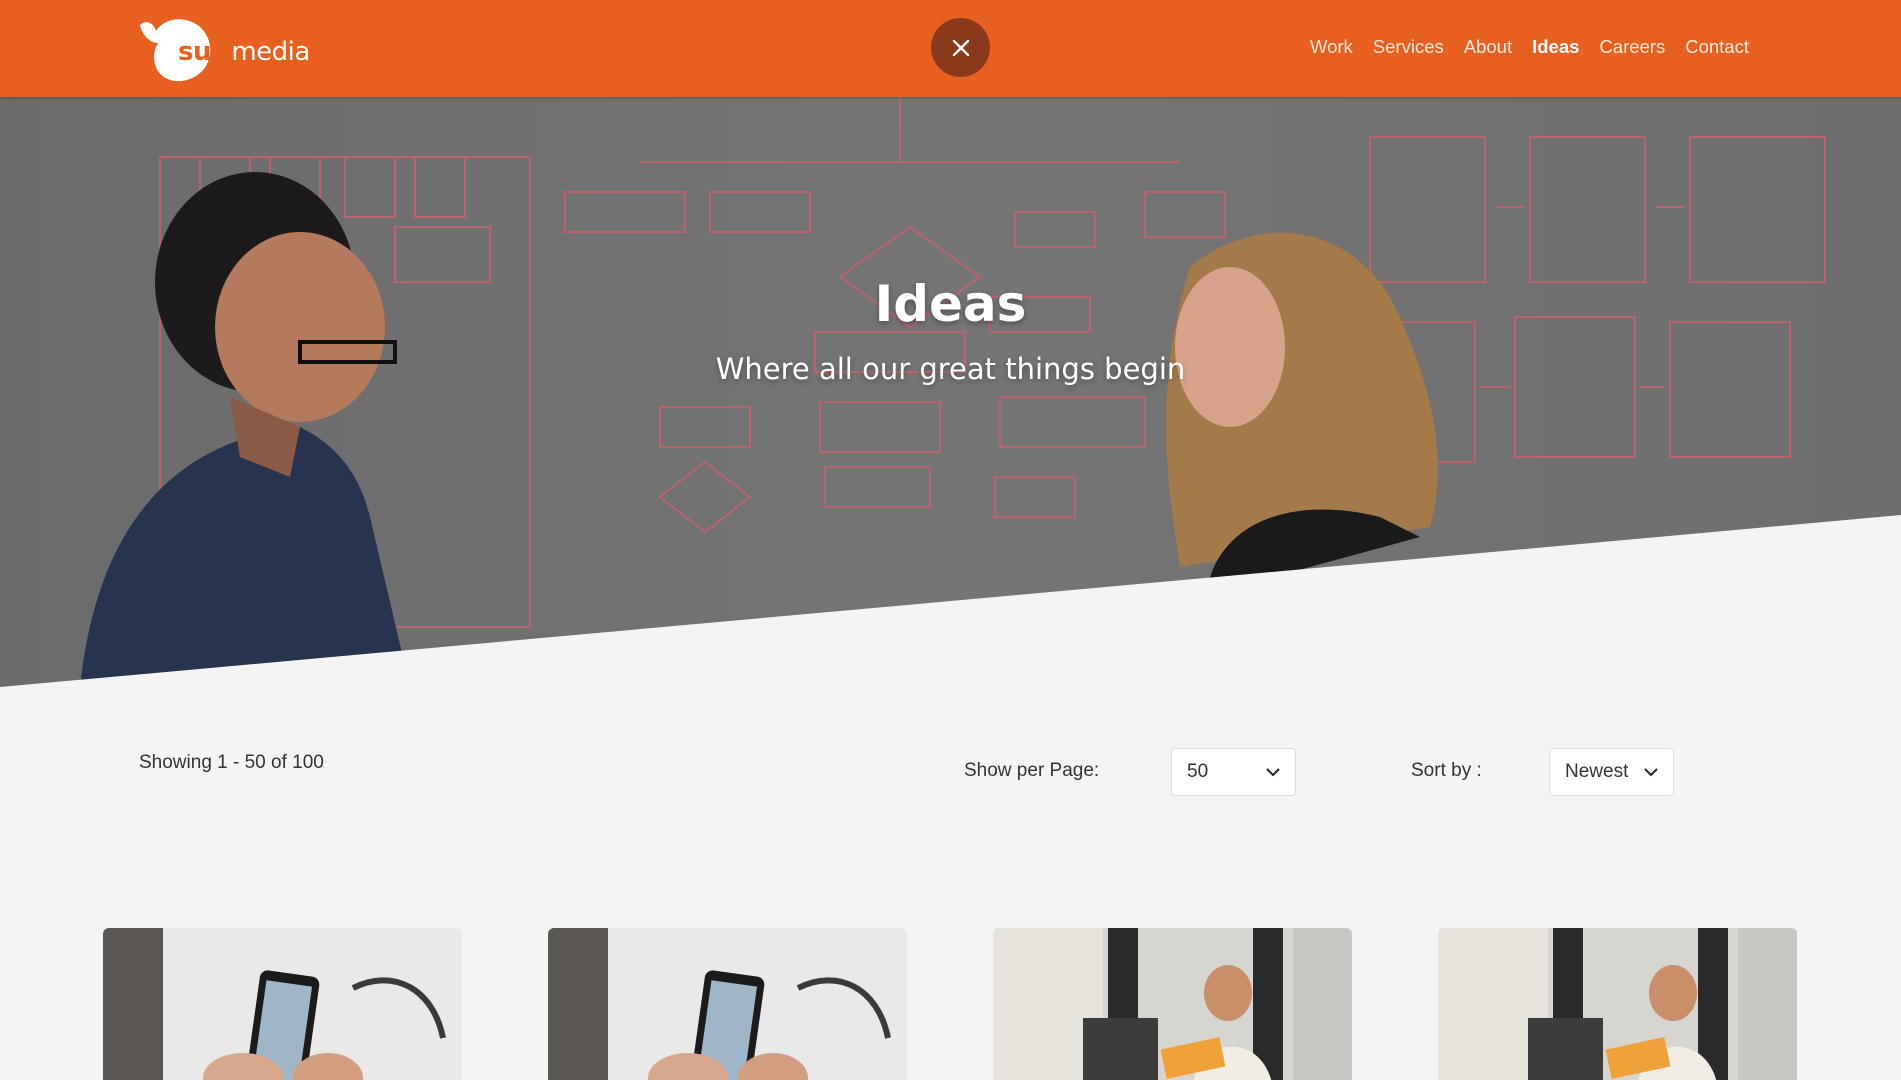 The width and height of the screenshot is (1901, 1080). I want to click on per-page-value: 50, so click(1198, 771).